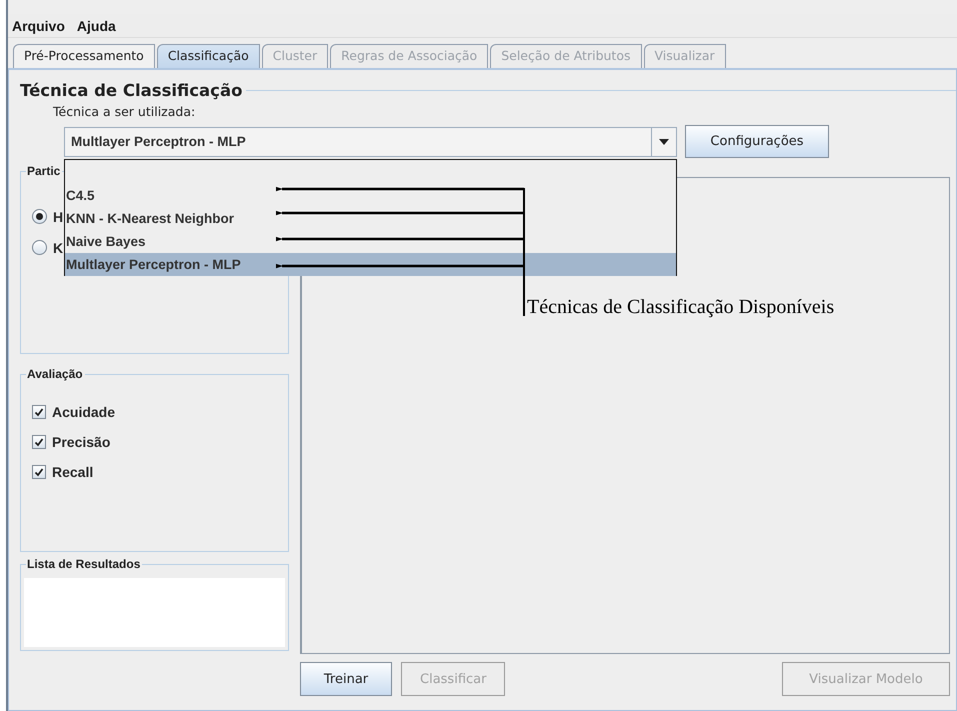 Image resolution: width=957 pixels, height=711 pixels. What do you see at coordinates (84, 412) in the screenshot?
I see `checkbox-label: Acuidade` at bounding box center [84, 412].